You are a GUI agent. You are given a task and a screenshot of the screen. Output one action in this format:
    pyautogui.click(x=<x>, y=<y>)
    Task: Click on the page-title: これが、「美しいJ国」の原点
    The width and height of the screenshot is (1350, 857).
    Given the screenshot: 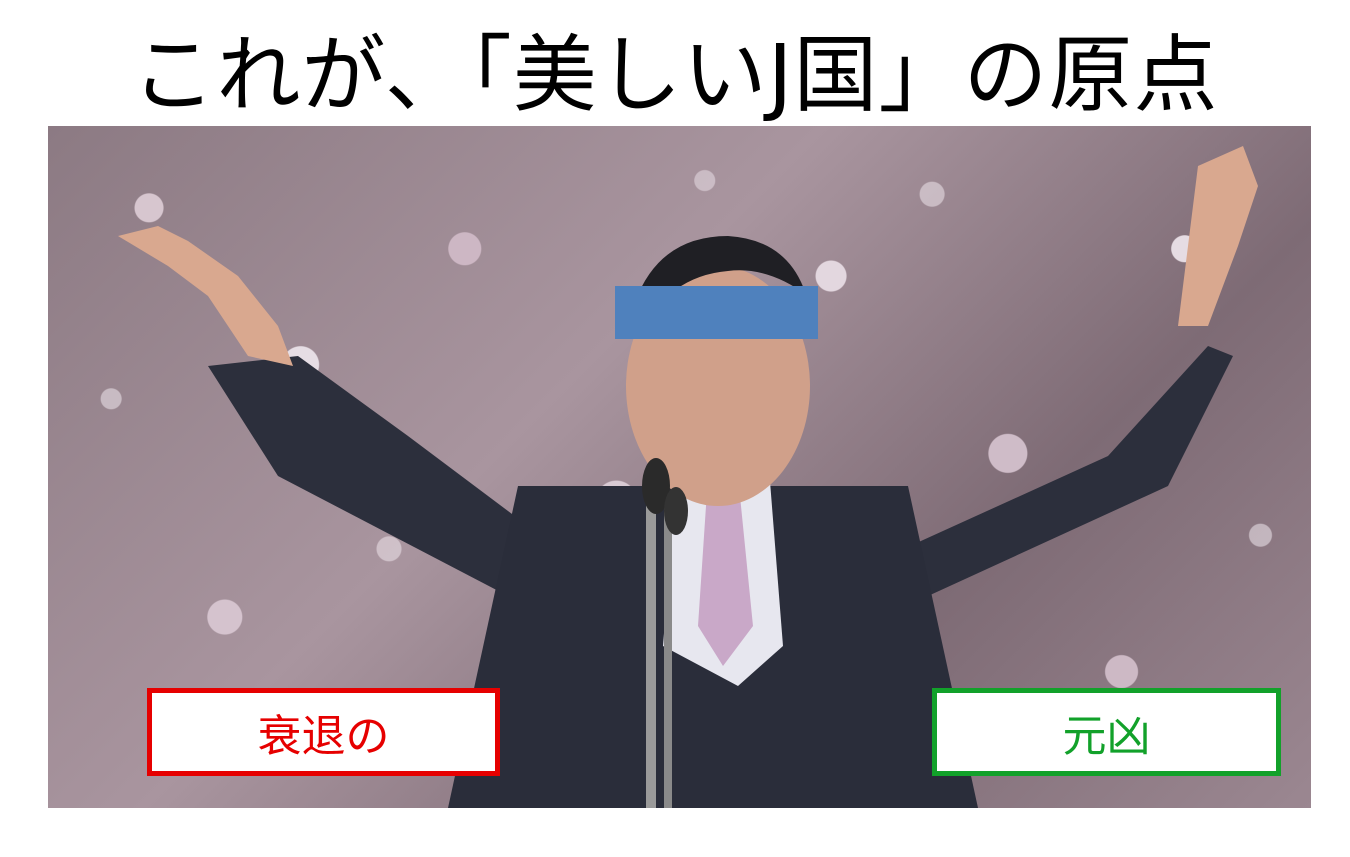 What is the action you would take?
    pyautogui.click(x=675, y=75)
    